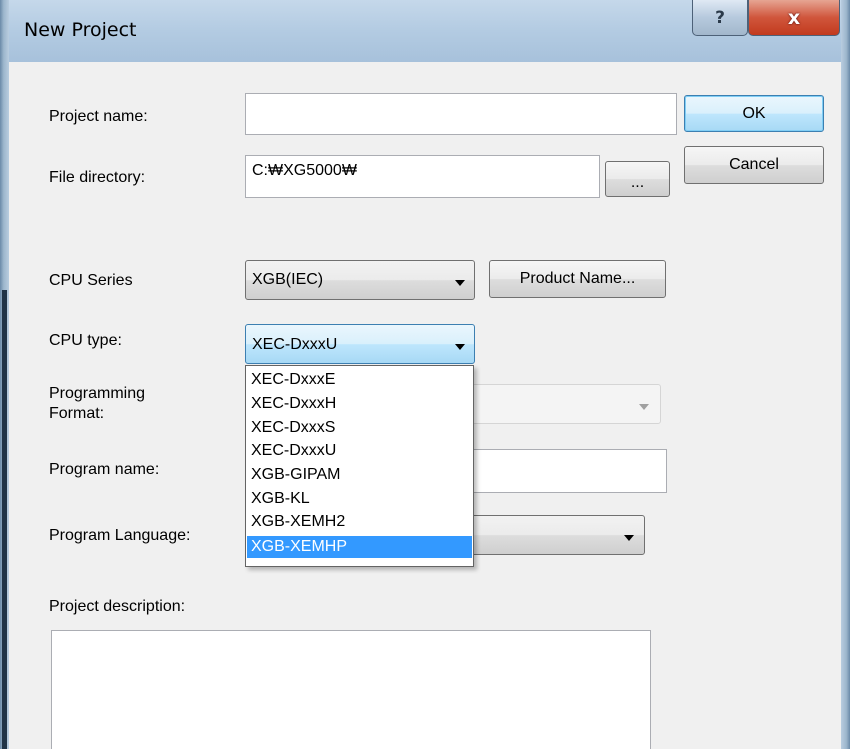 This screenshot has width=850, height=749. I want to click on file-directory-label: File directory:, so click(97, 177).